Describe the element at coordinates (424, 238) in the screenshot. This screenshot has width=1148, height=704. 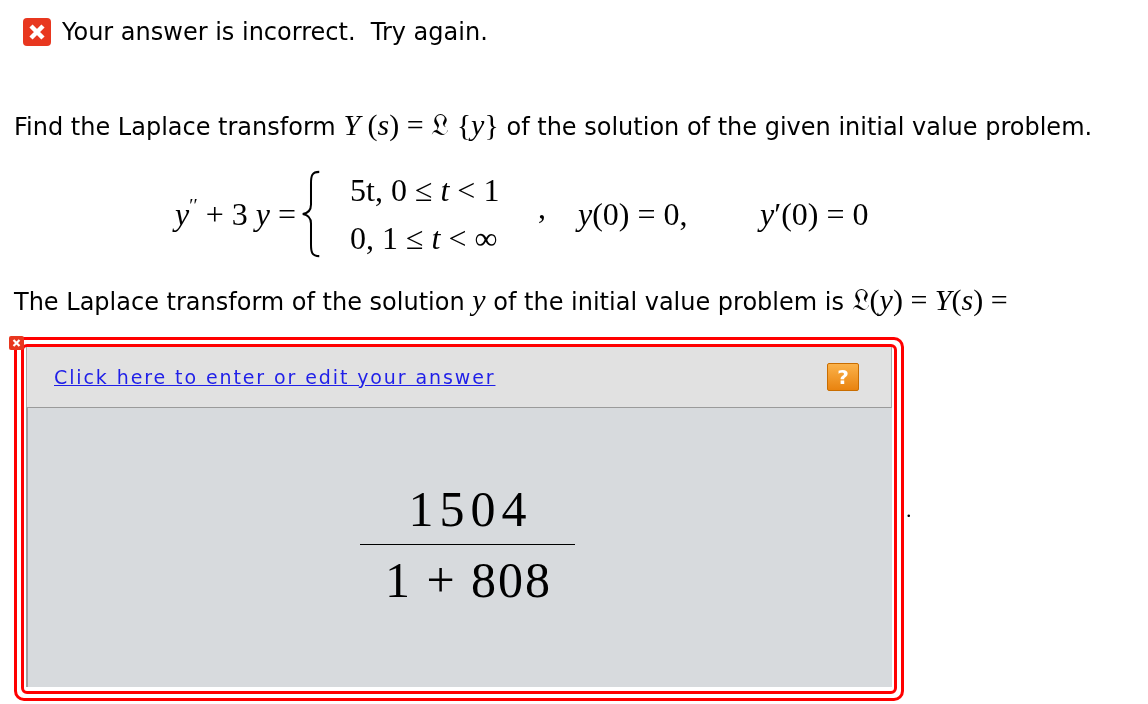
I see `case-expression: 0, 1 ≤ t < ∞` at that location.